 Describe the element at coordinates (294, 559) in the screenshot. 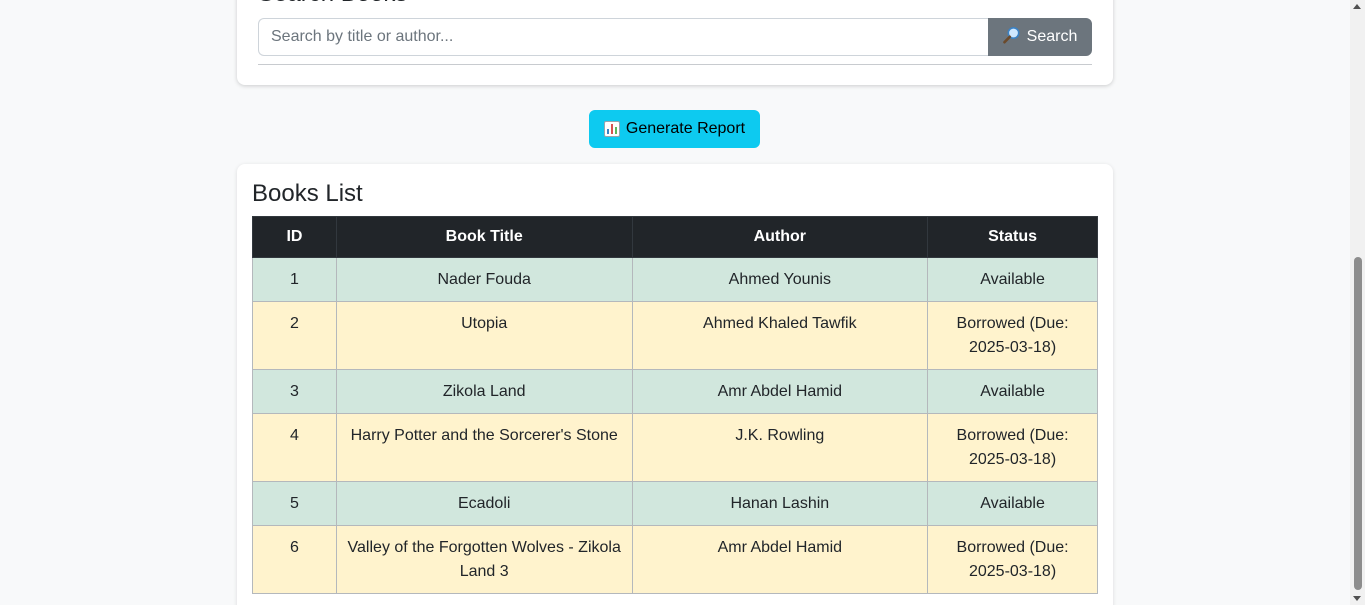

I see `cell-id: 6` at that location.